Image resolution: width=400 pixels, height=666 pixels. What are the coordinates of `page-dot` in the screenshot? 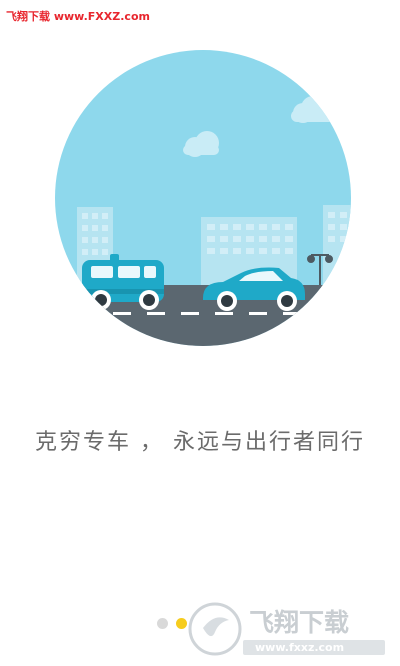 It's located at (162, 623).